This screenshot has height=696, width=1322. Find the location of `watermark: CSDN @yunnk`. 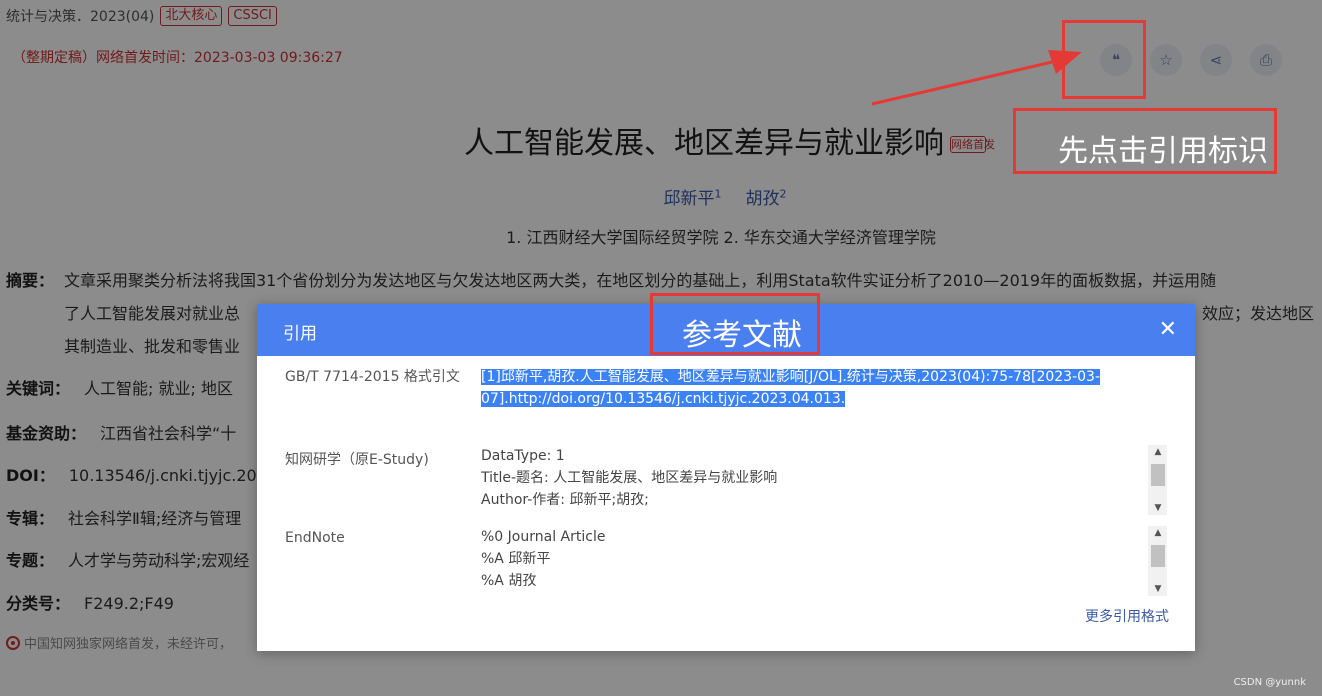

watermark: CSDN @yunnk is located at coordinates (1269, 682).